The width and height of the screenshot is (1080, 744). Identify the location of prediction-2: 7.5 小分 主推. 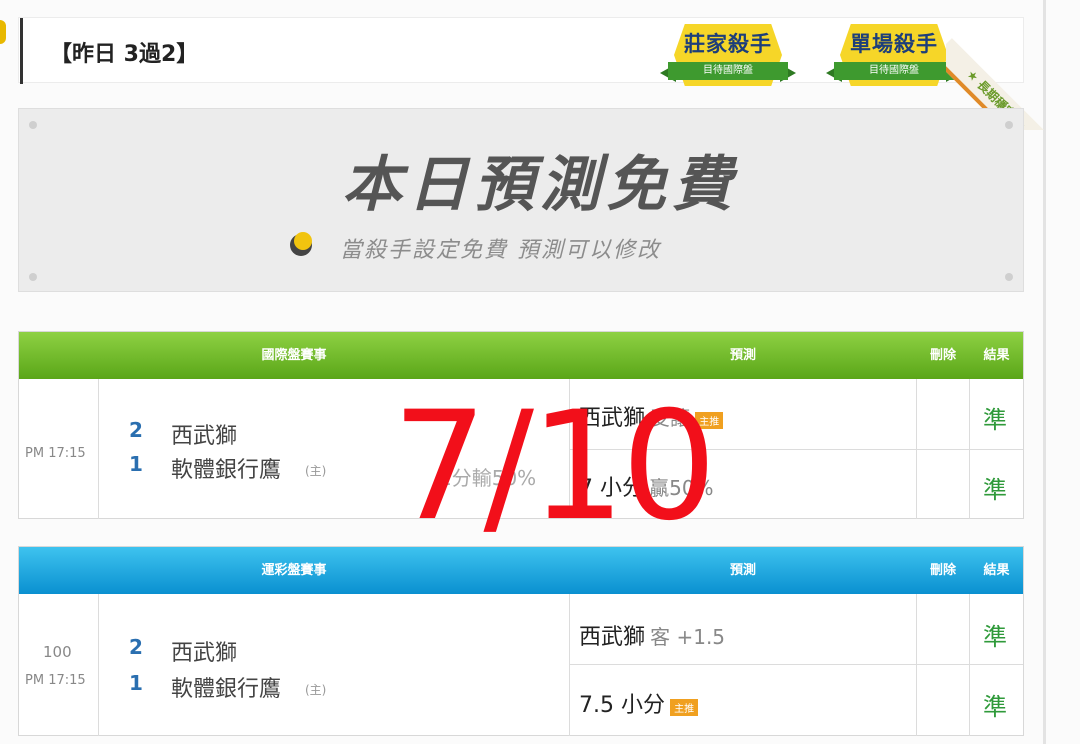
(639, 703).